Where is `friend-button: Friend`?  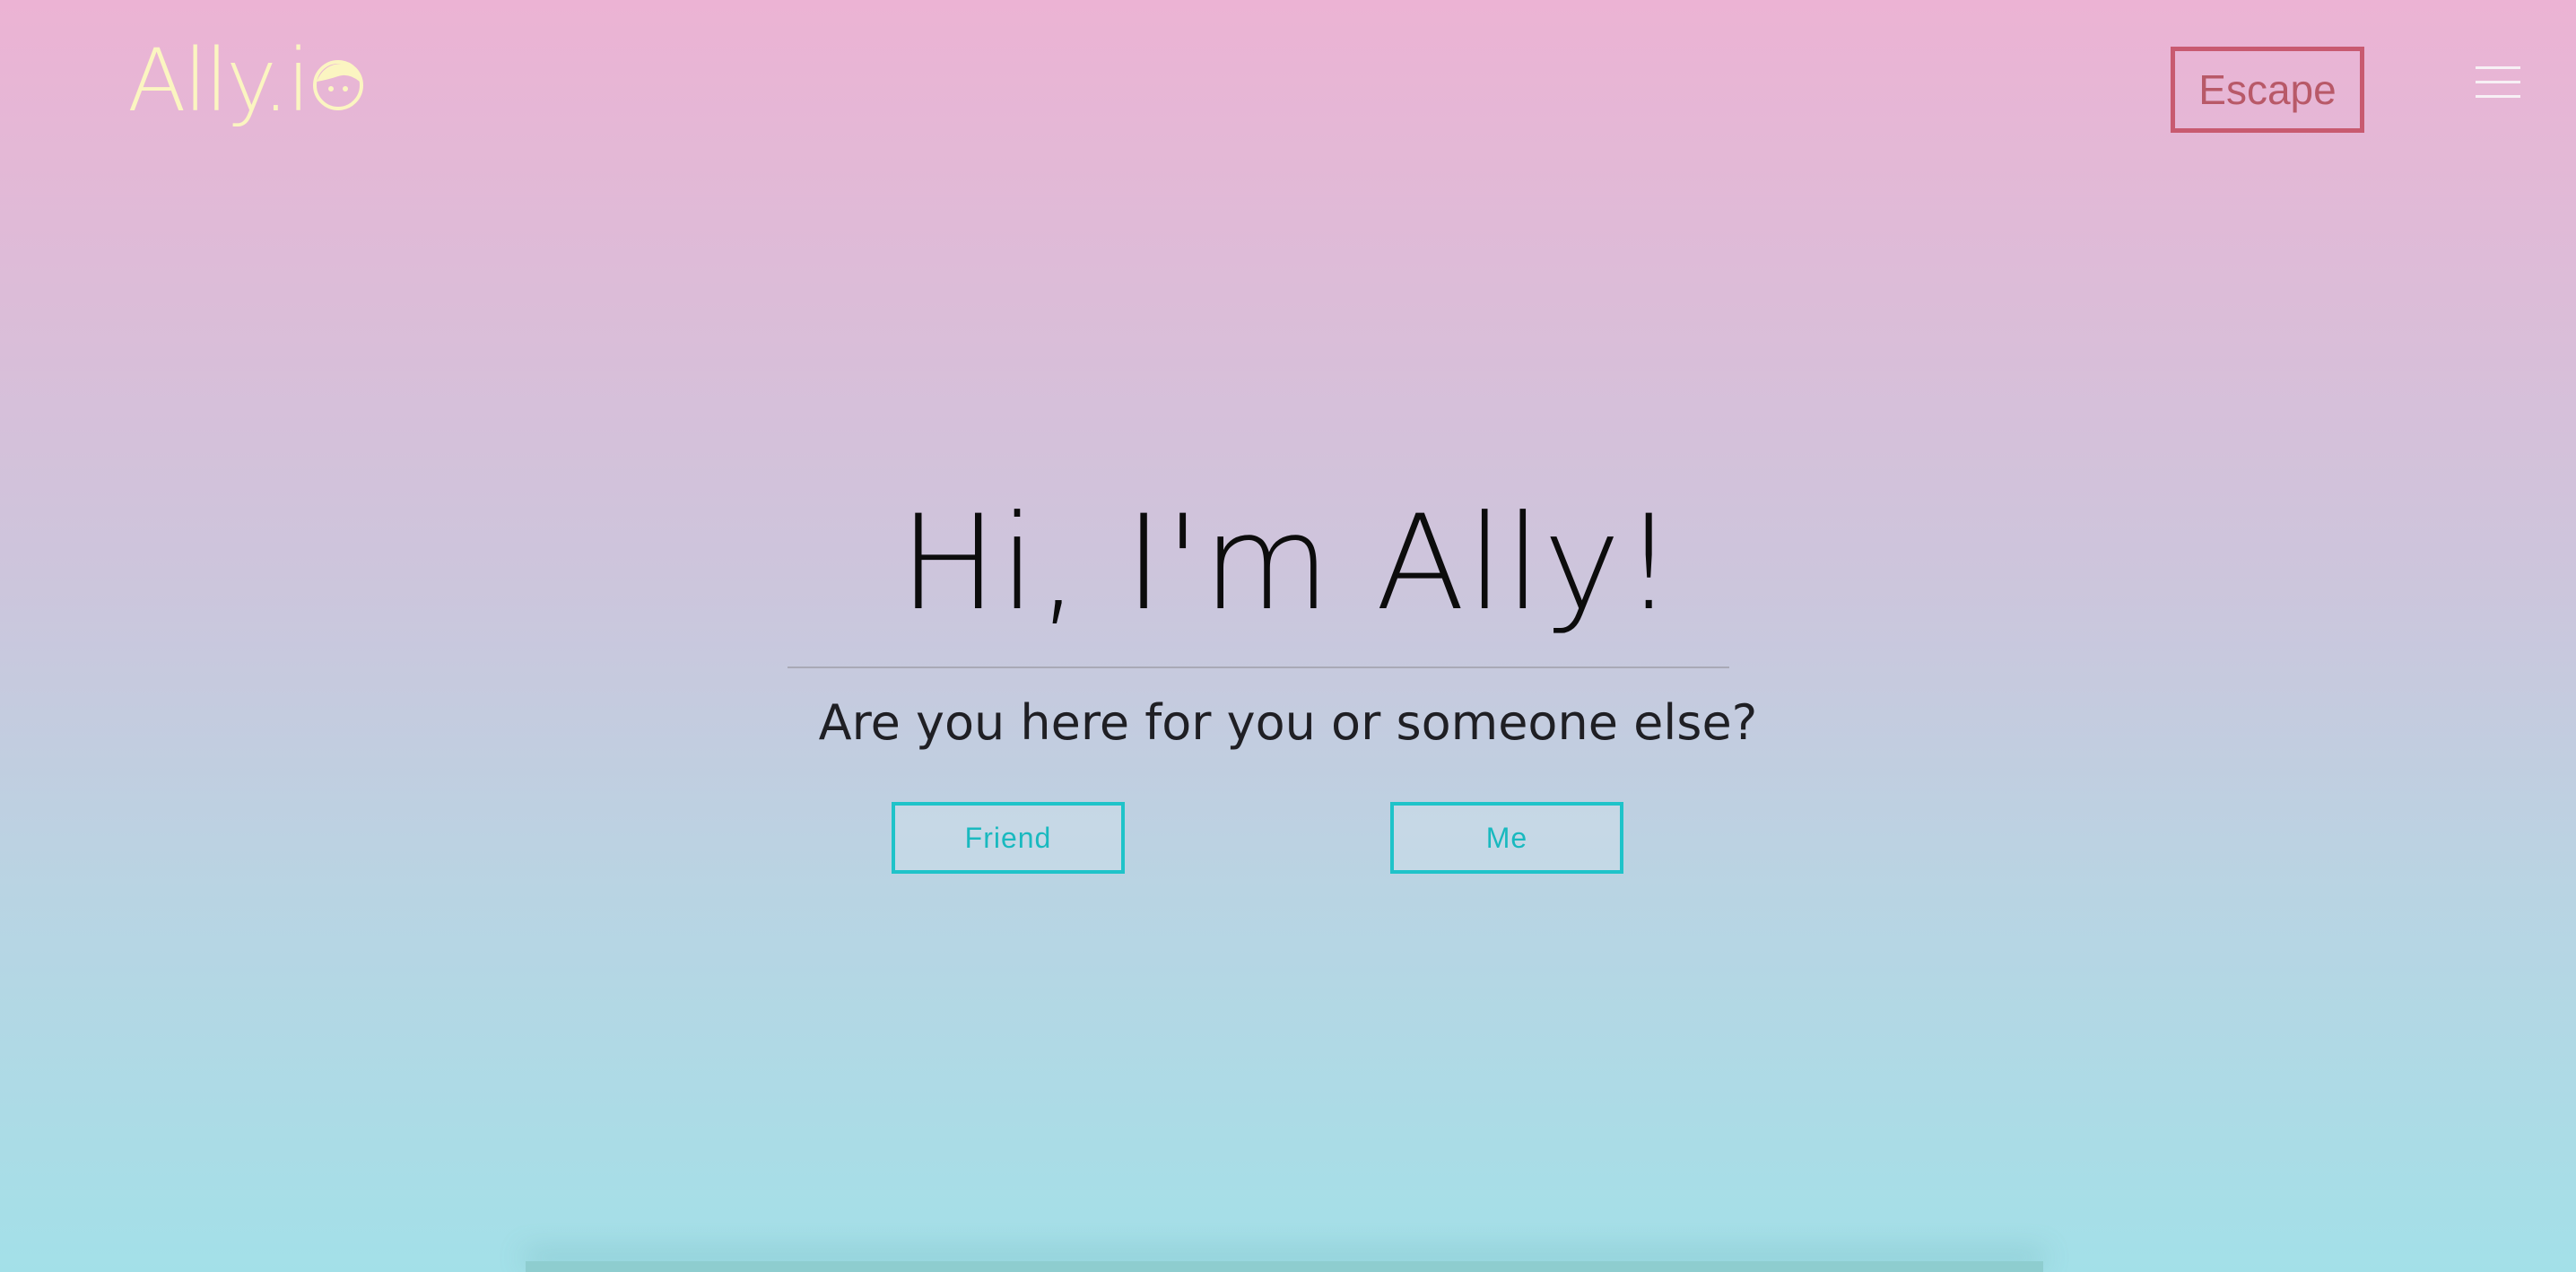 friend-button: Friend is located at coordinates (1008, 838).